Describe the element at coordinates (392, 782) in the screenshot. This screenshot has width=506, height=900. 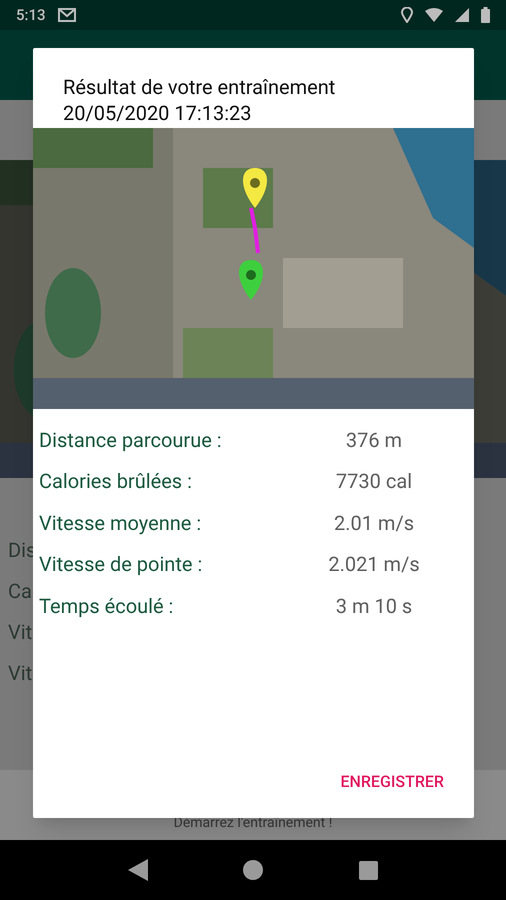
I see `save-button: ENREGISTRER` at that location.